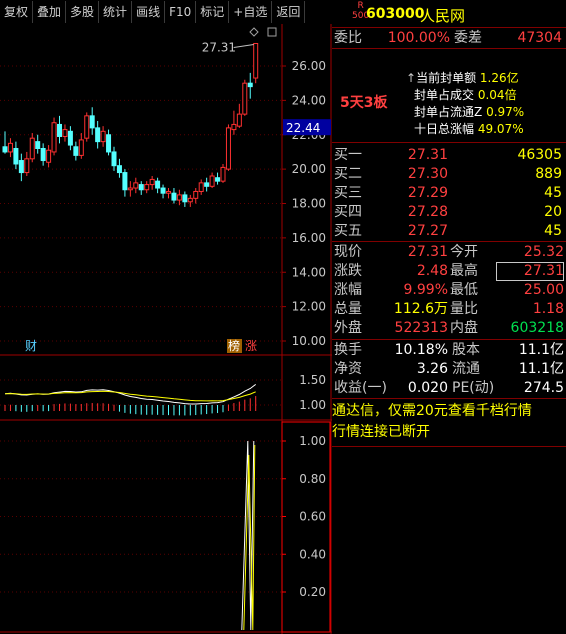  What do you see at coordinates (251, 12) in the screenshot?
I see `toolbar-button-7: +自选` at bounding box center [251, 12].